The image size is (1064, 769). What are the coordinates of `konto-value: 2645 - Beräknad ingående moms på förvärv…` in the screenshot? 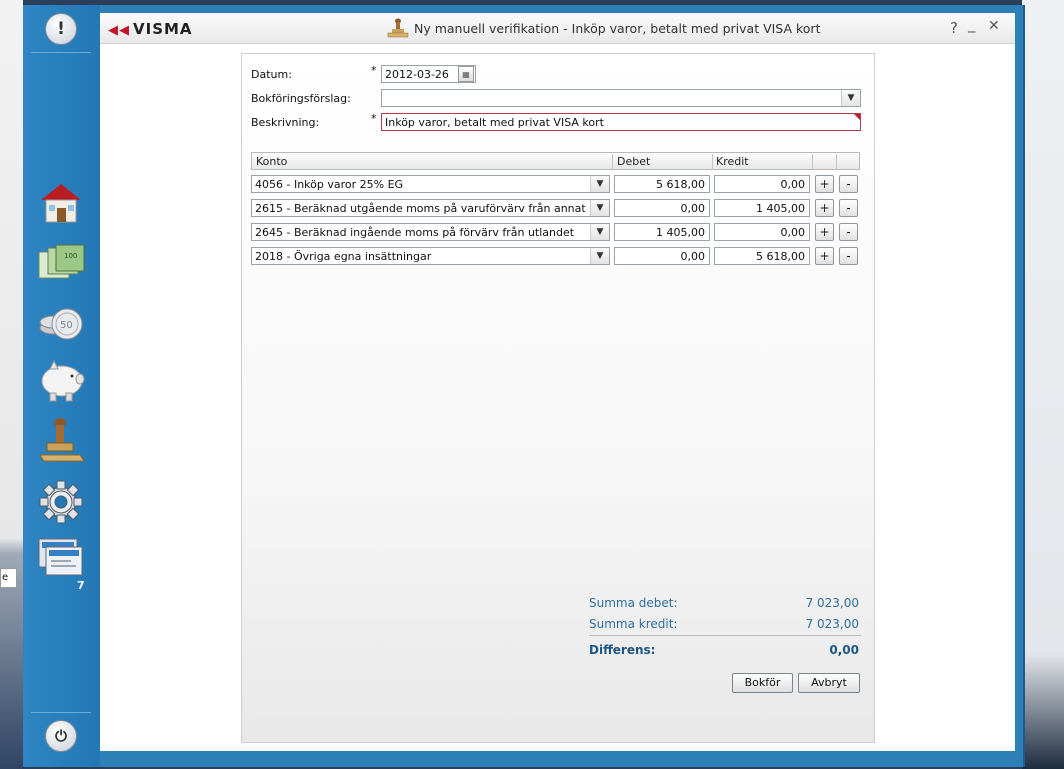 It's located at (415, 232).